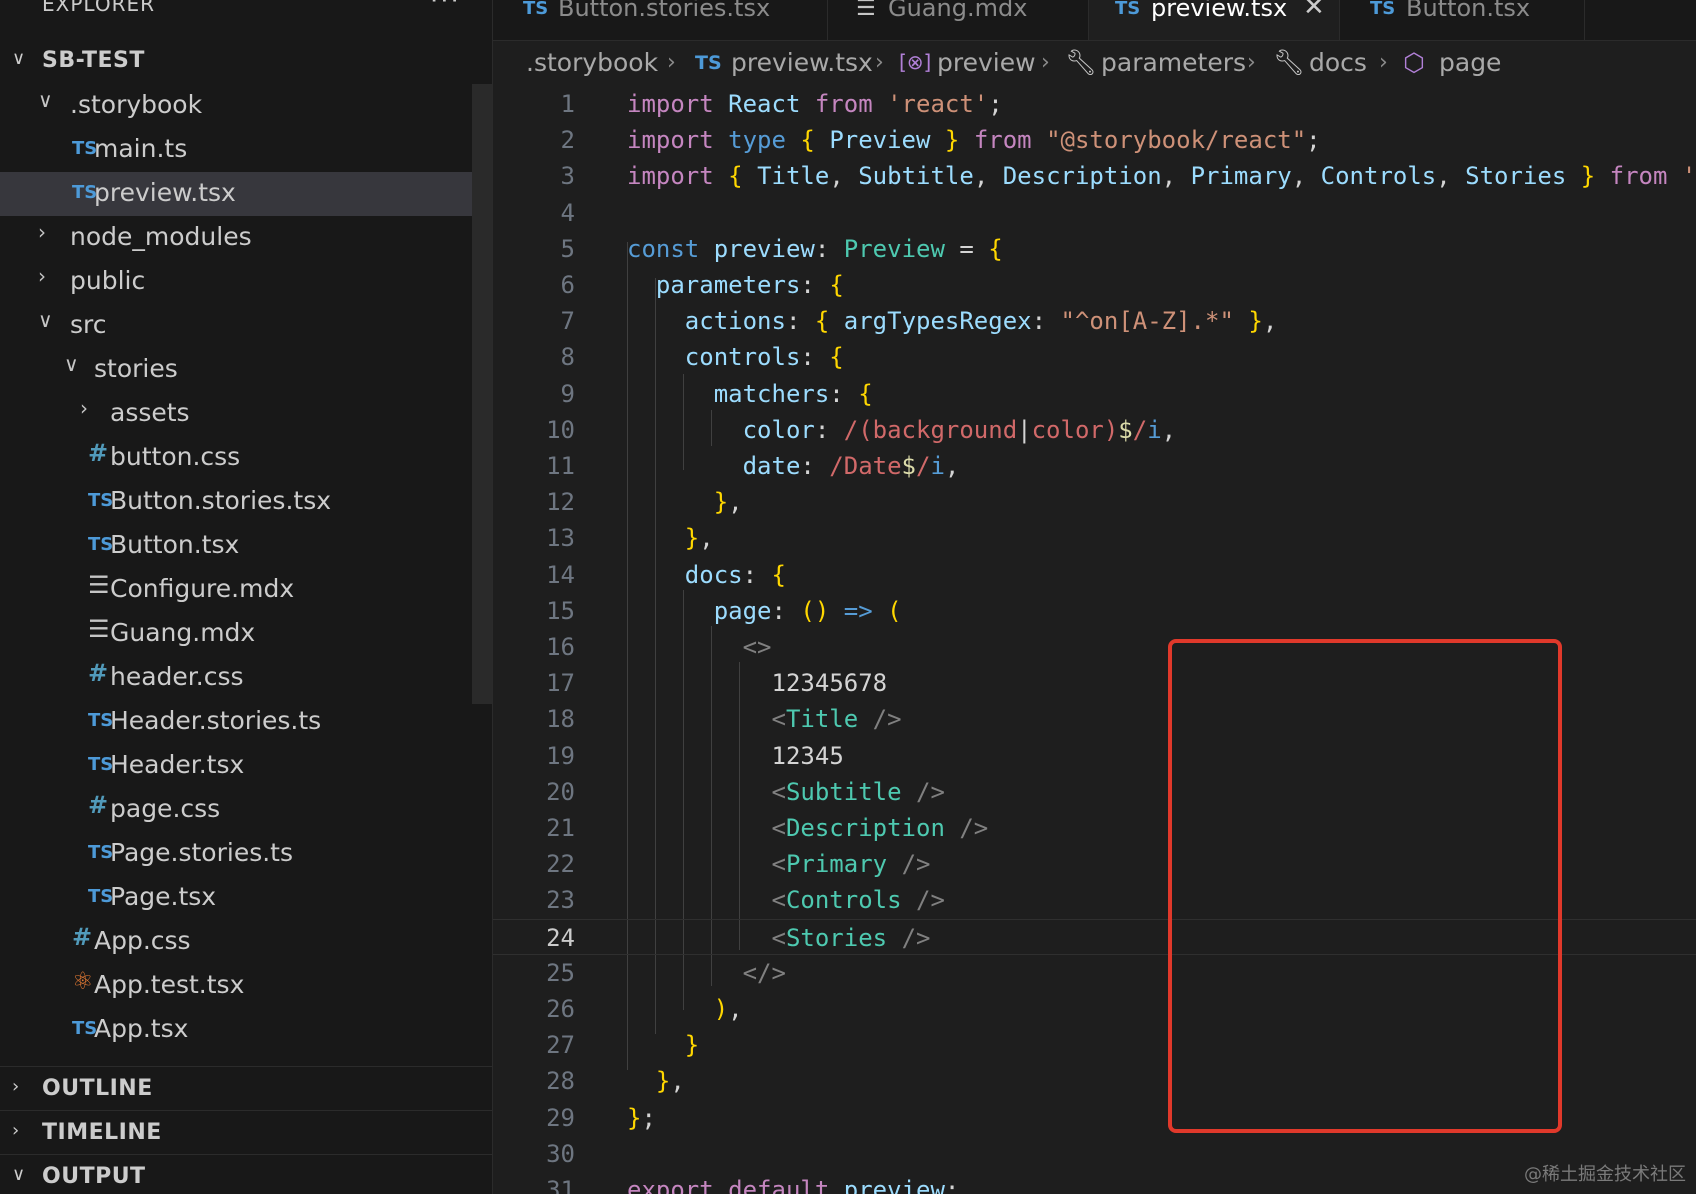 The image size is (1696, 1194). Describe the element at coordinates (246, 1175) in the screenshot. I see `output-section-header: ∨ OUTPUT` at that location.